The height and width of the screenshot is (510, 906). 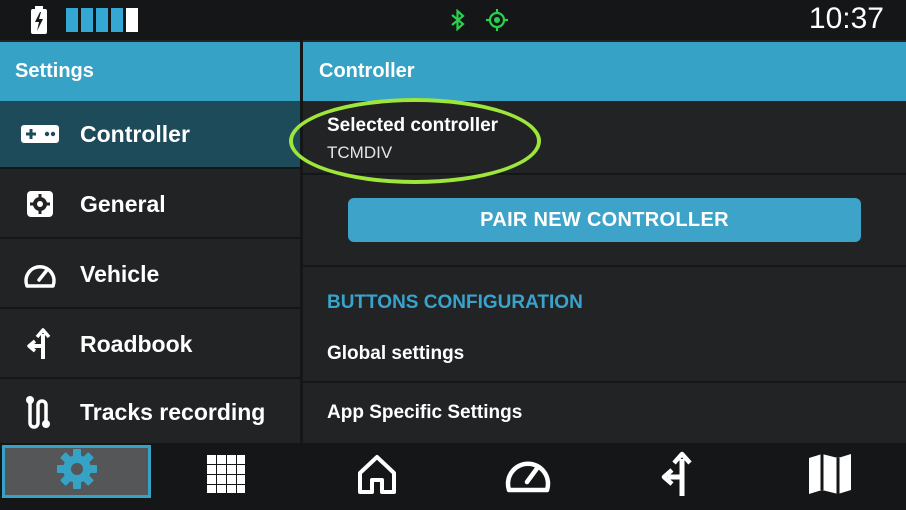 I want to click on home-icon, so click(x=377, y=476).